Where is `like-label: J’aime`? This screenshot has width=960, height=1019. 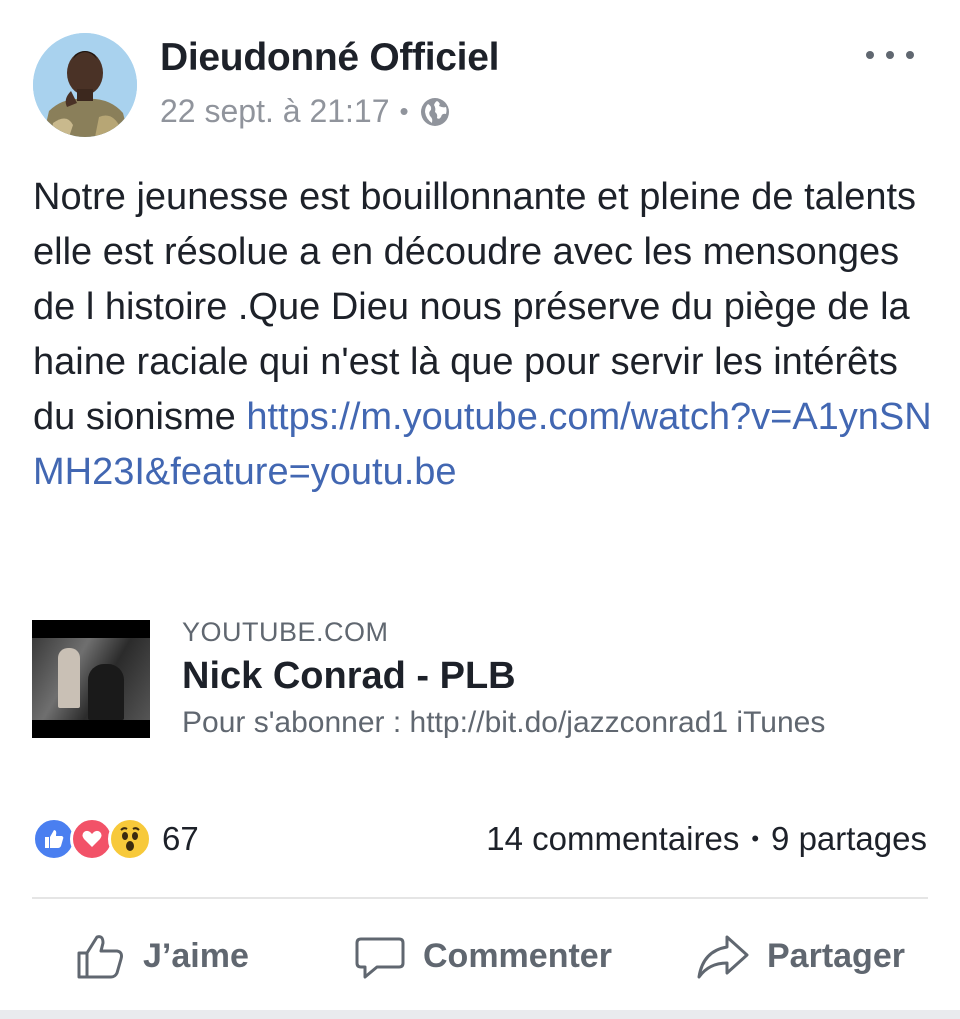 like-label: J’aime is located at coordinates (196, 955).